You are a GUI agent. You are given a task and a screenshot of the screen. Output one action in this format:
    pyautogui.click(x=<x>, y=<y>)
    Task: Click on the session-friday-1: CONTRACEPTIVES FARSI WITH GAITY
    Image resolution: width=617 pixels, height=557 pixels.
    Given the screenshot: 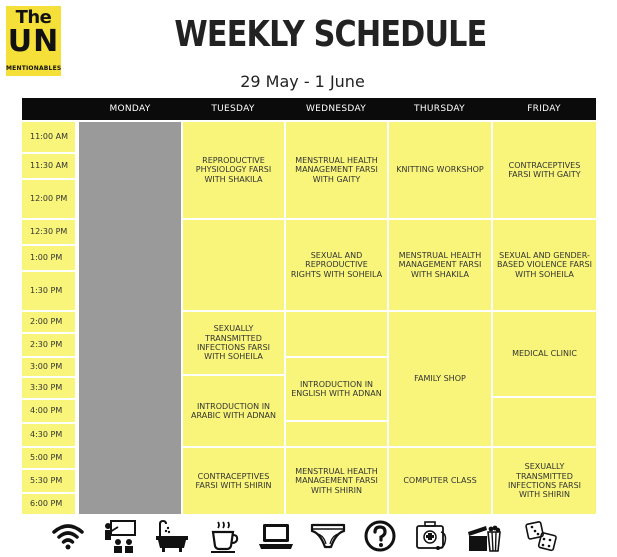 What is the action you would take?
    pyautogui.click(x=544, y=170)
    